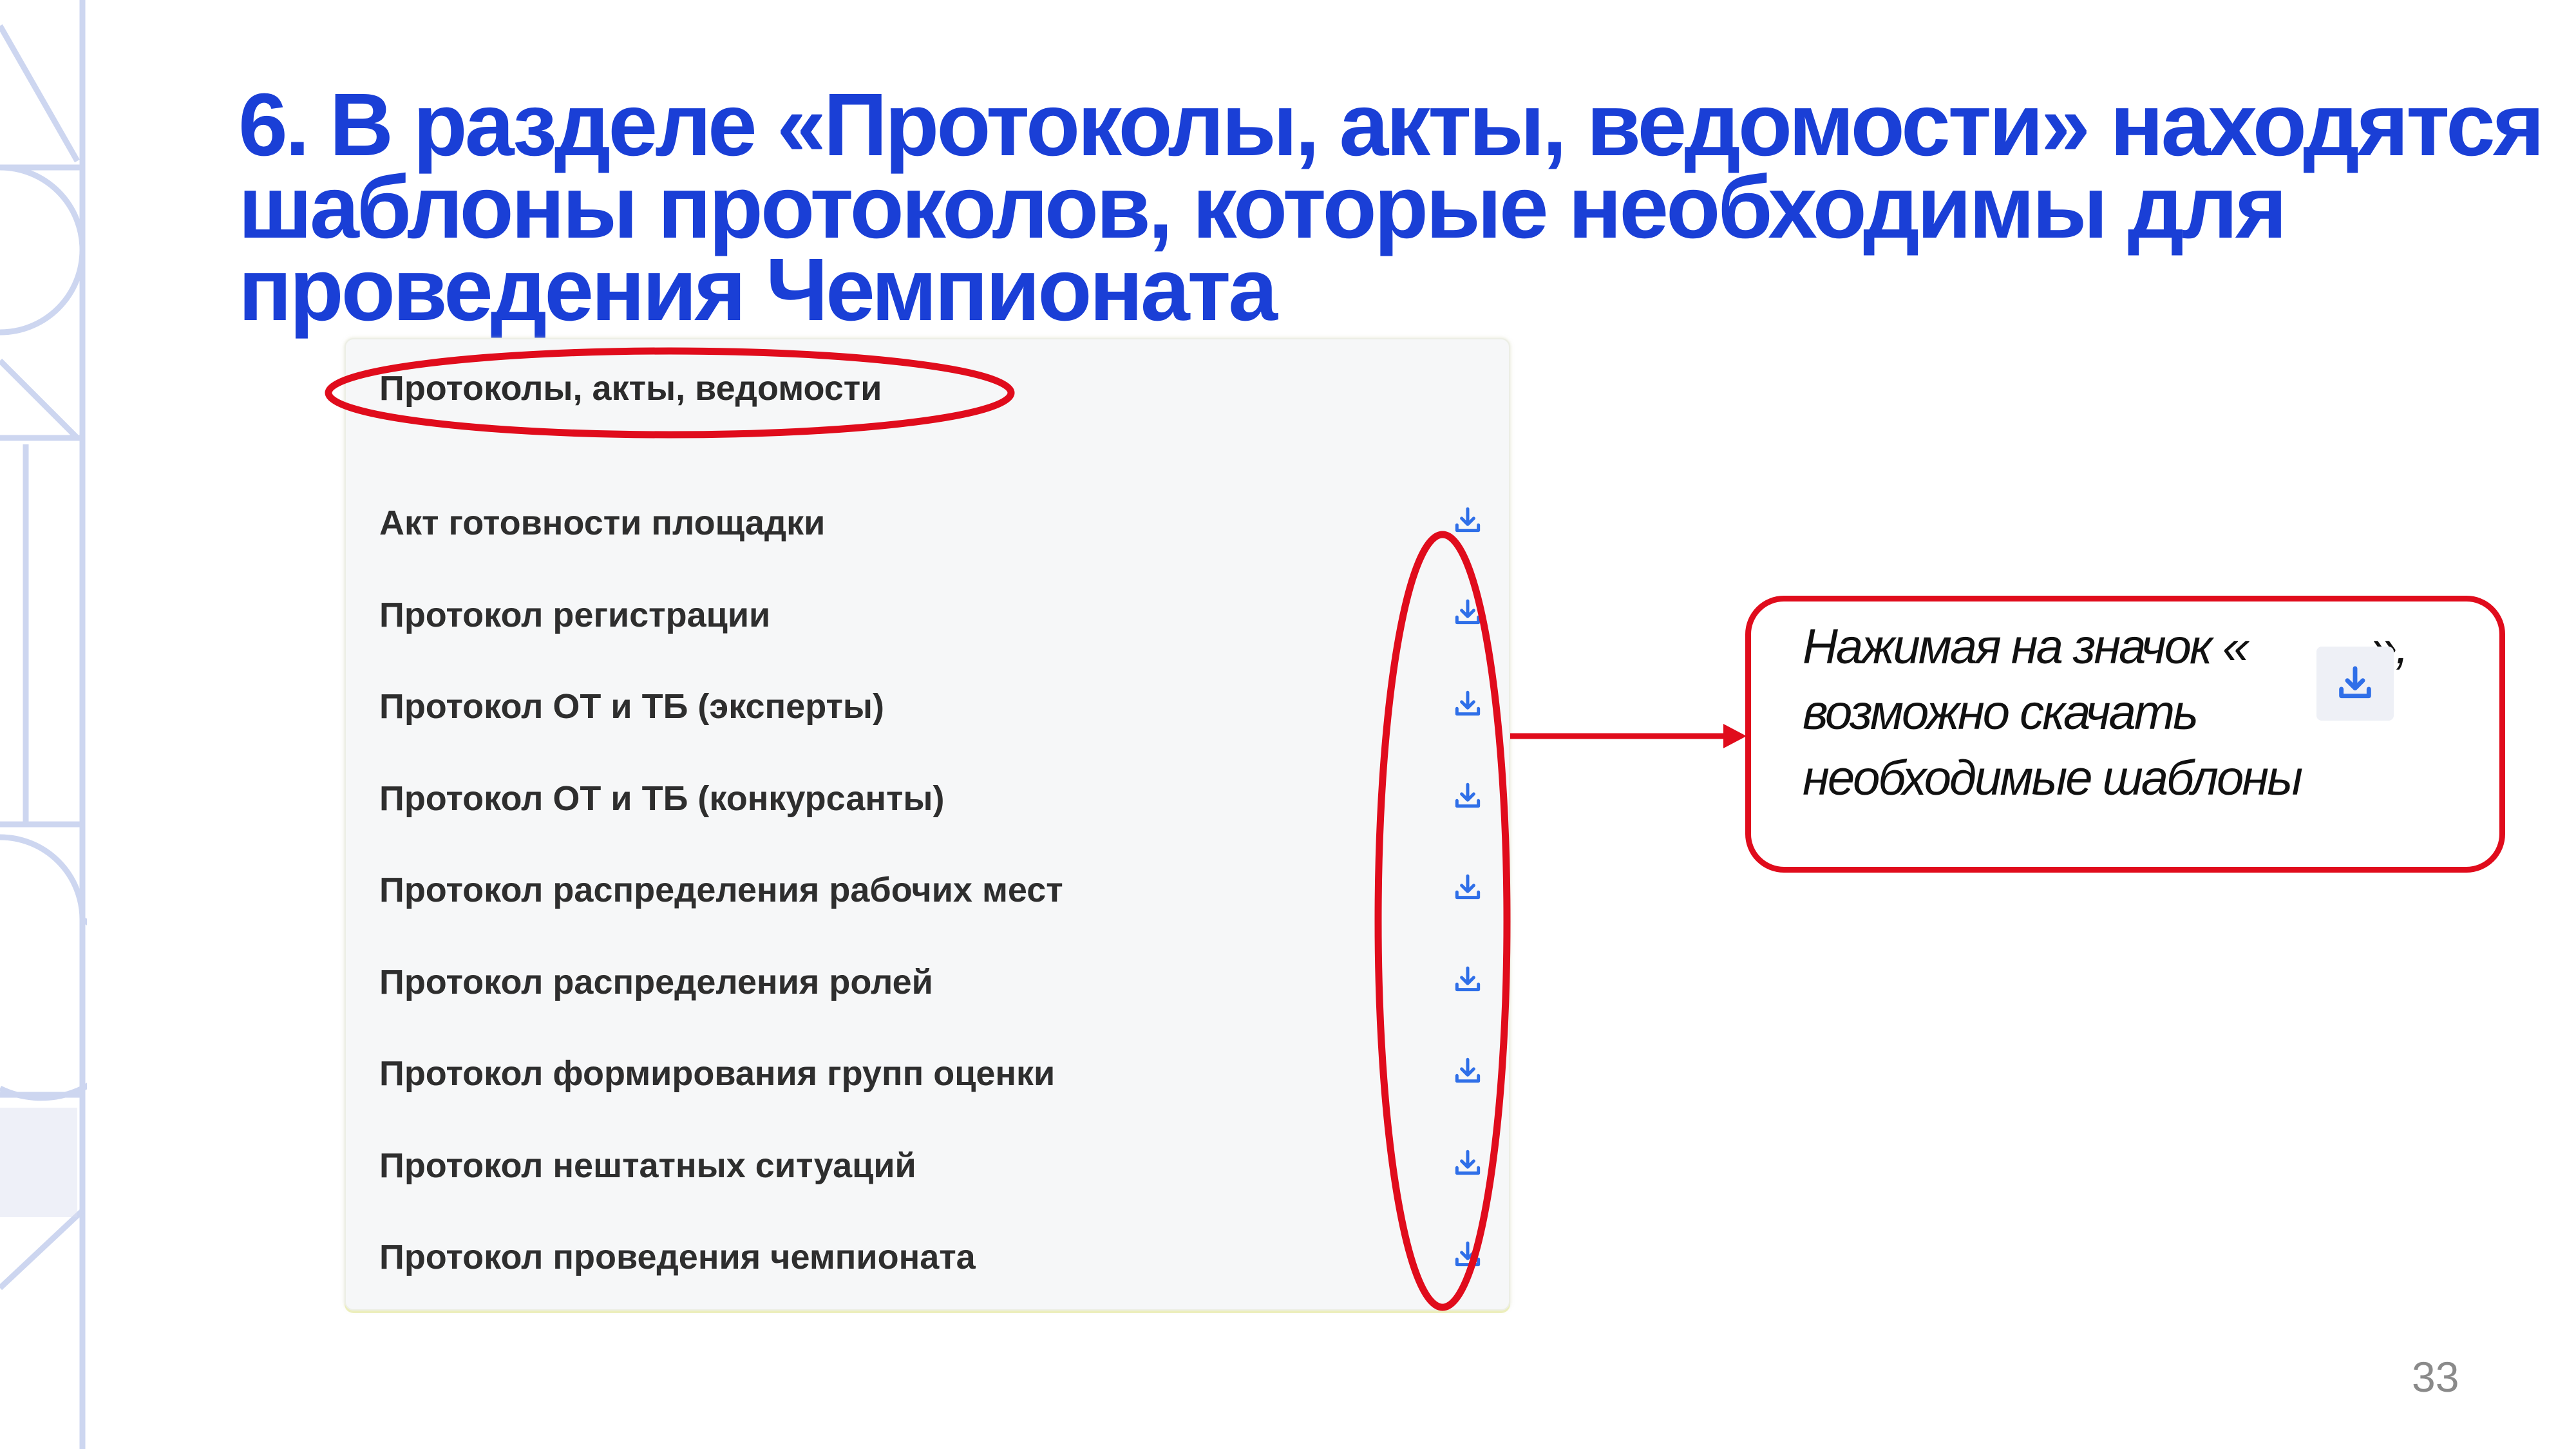 The width and height of the screenshot is (2576, 1449). I want to click on callout-line-2: возможно скачать, so click(2001, 713).